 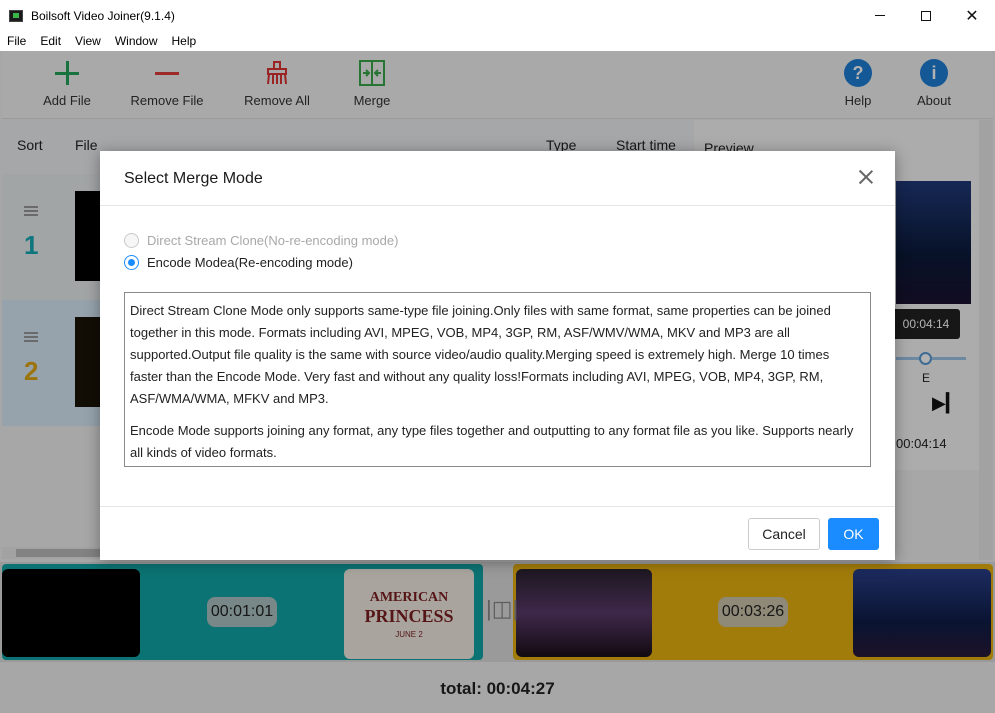 What do you see at coordinates (136, 41) in the screenshot?
I see `menu-window: Window` at bounding box center [136, 41].